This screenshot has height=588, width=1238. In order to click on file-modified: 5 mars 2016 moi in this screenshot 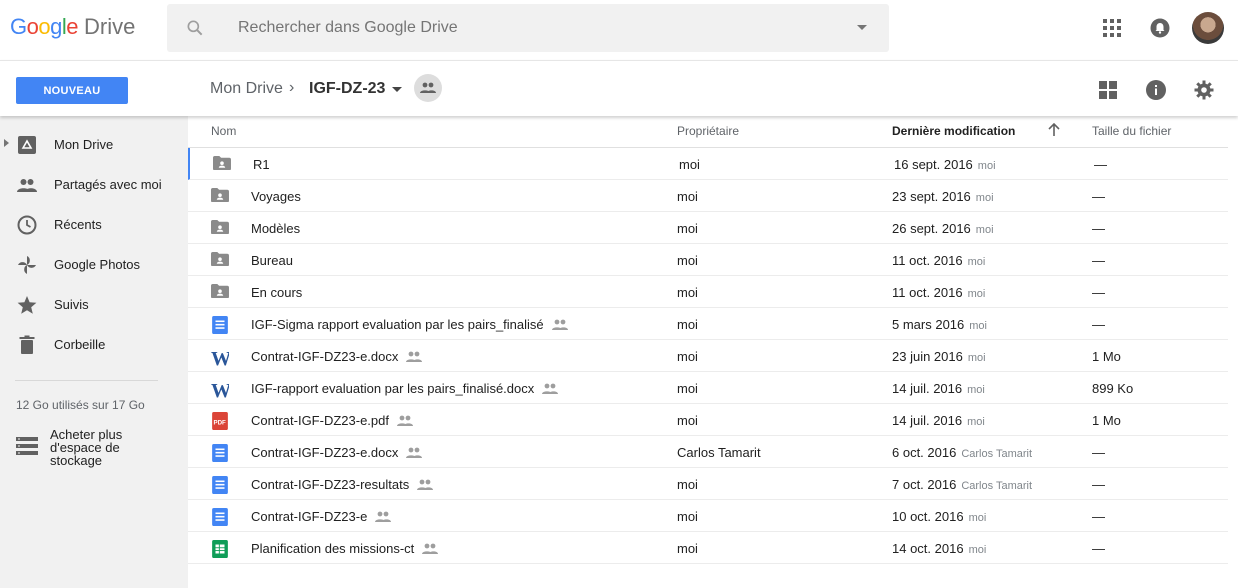, I will do `click(939, 324)`.